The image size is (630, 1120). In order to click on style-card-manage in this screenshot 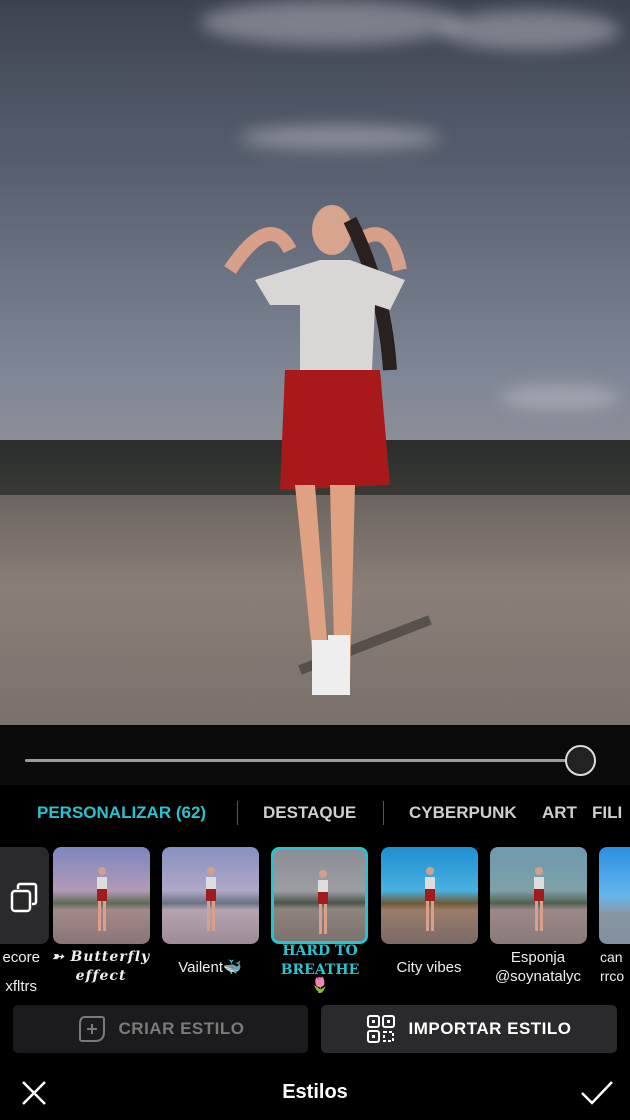, I will do `click(24, 895)`.